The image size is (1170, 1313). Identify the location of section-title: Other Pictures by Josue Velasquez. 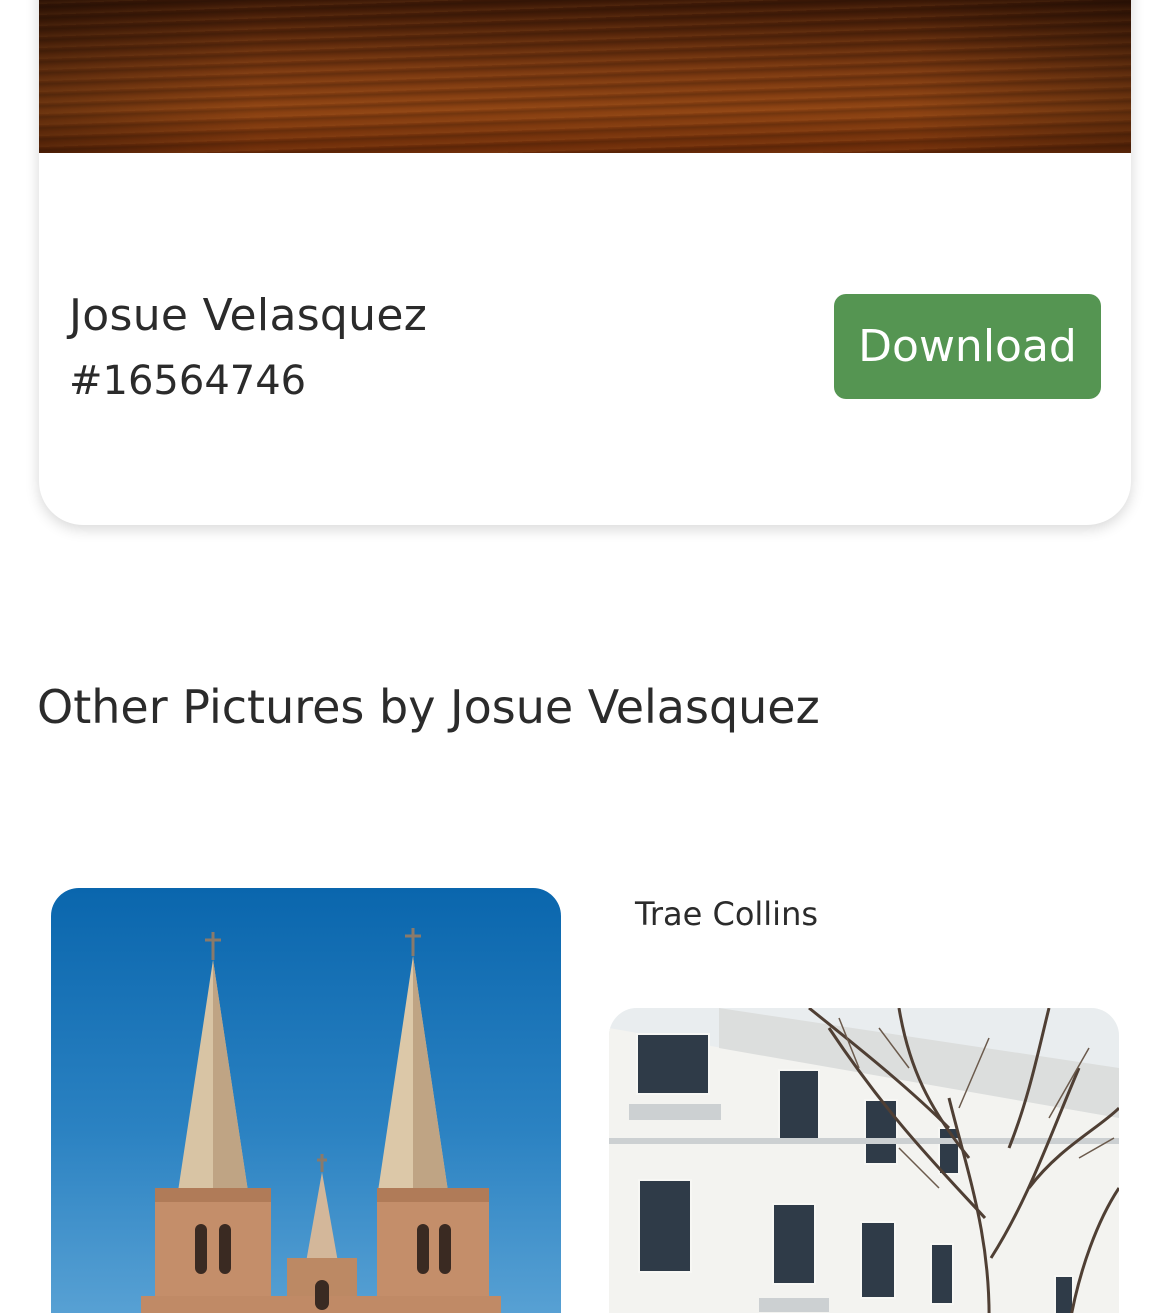
(428, 707).